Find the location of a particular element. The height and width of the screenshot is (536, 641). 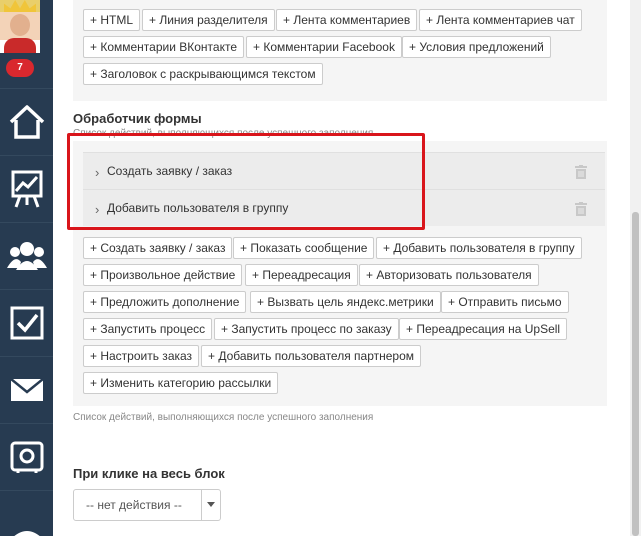

nav-users is located at coordinates (26, 255).